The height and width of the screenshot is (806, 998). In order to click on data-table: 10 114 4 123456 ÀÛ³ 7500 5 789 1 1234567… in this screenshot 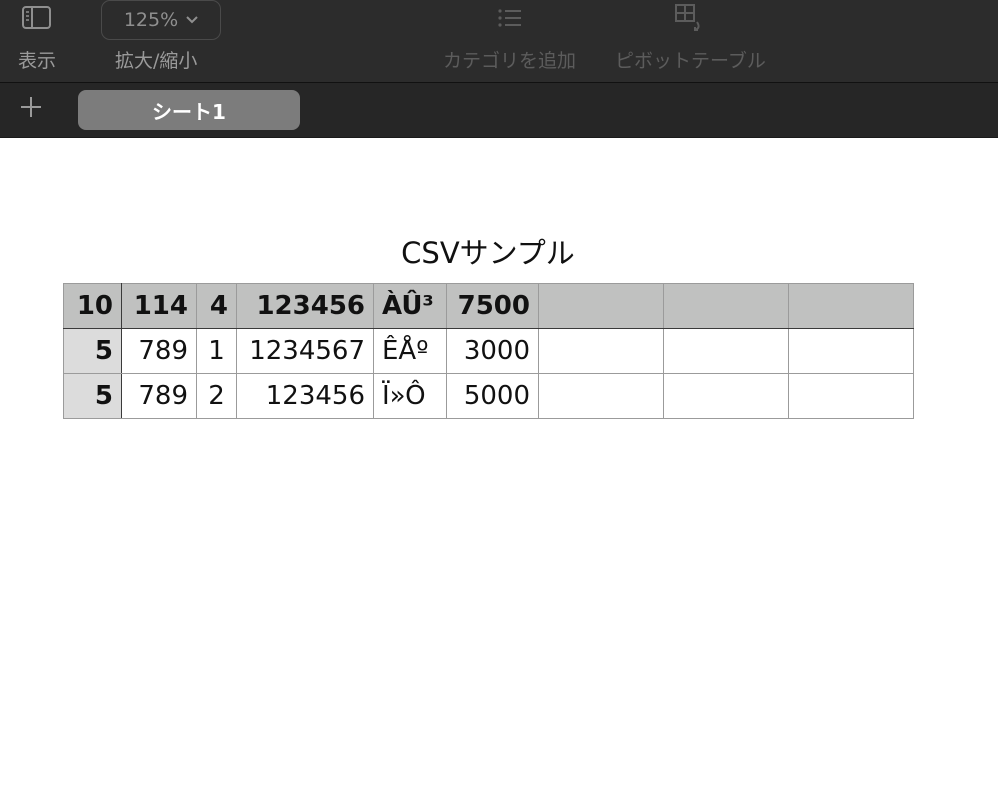, I will do `click(488, 351)`.